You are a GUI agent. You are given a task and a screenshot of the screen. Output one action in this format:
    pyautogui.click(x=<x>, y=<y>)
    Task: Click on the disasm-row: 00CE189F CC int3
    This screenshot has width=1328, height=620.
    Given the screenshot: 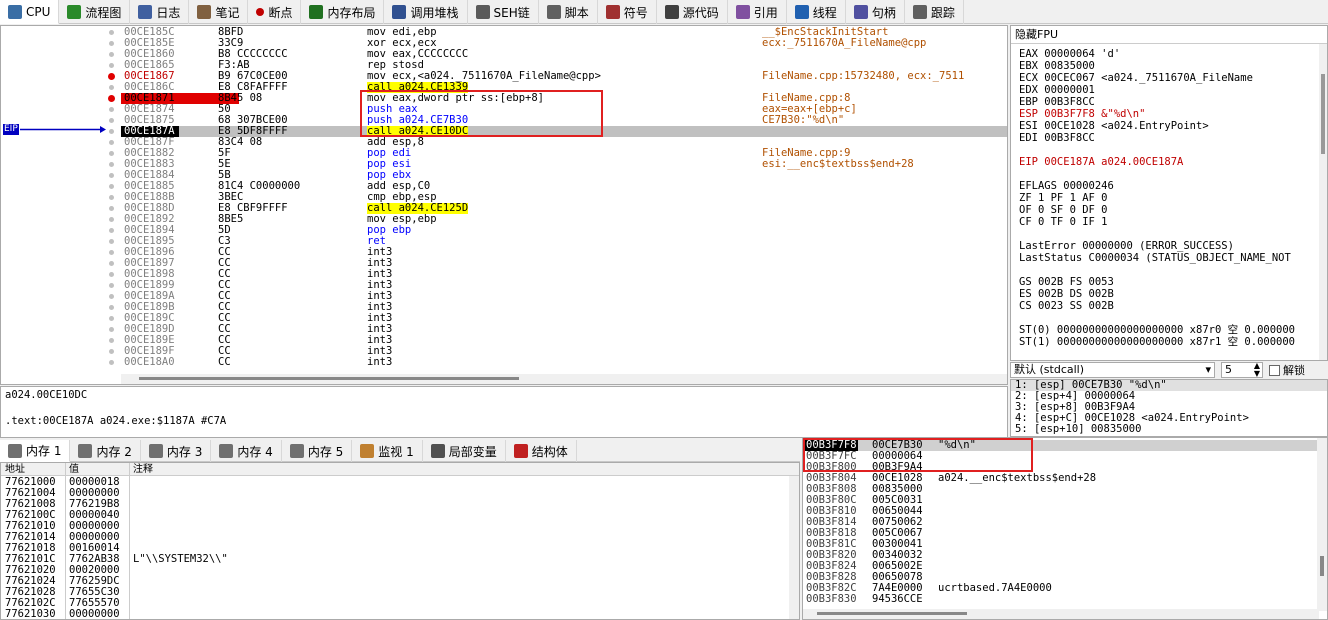 What is the action you would take?
    pyautogui.click(x=564, y=351)
    